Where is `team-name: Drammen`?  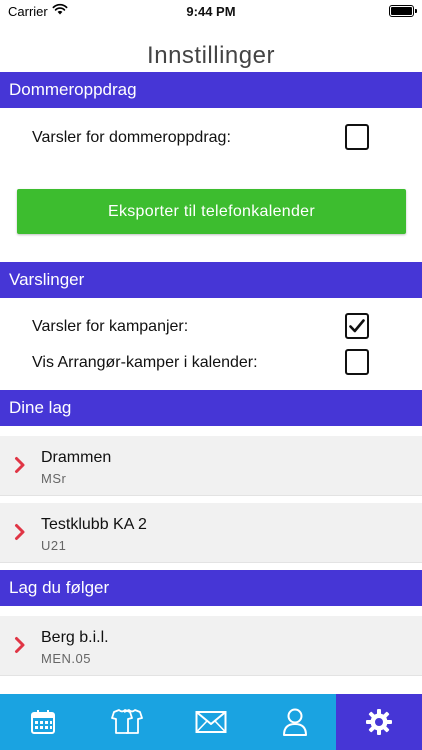 team-name: Drammen is located at coordinates (76, 457).